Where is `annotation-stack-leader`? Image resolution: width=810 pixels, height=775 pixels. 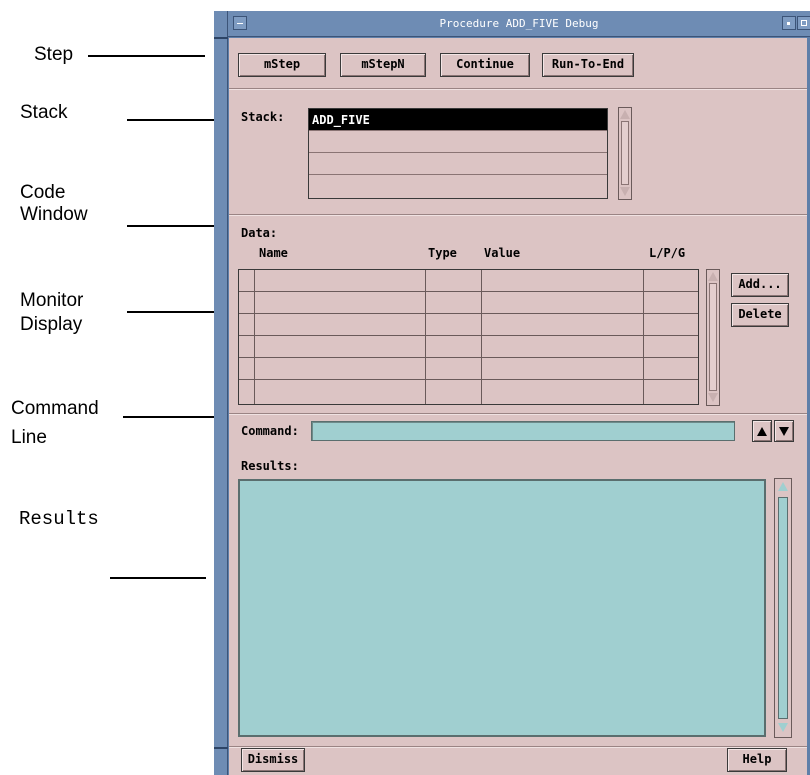 annotation-stack-leader is located at coordinates (170, 120).